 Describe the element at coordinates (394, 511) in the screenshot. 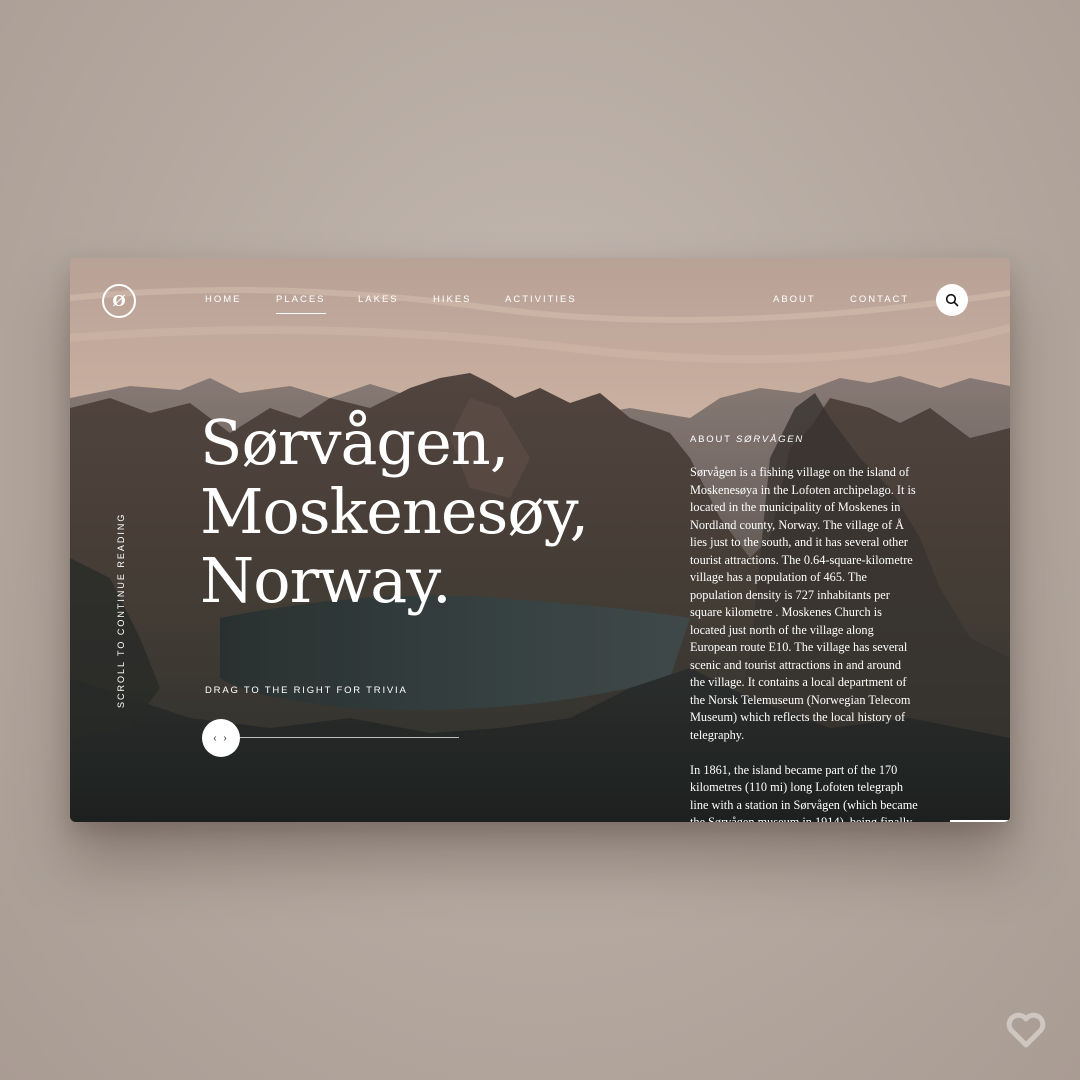

I see `headline-line-2: Moskenesøy,` at that location.